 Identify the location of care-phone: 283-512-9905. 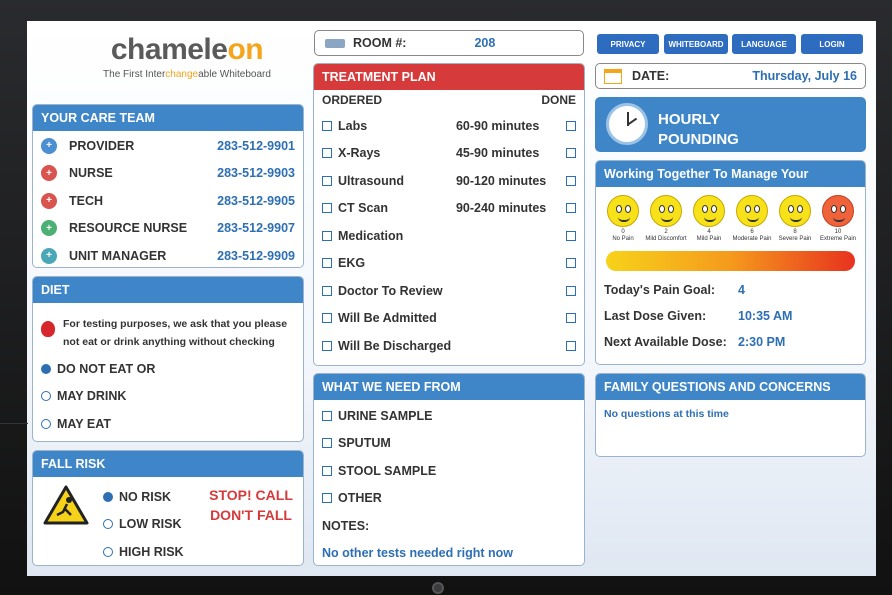
(256, 201).